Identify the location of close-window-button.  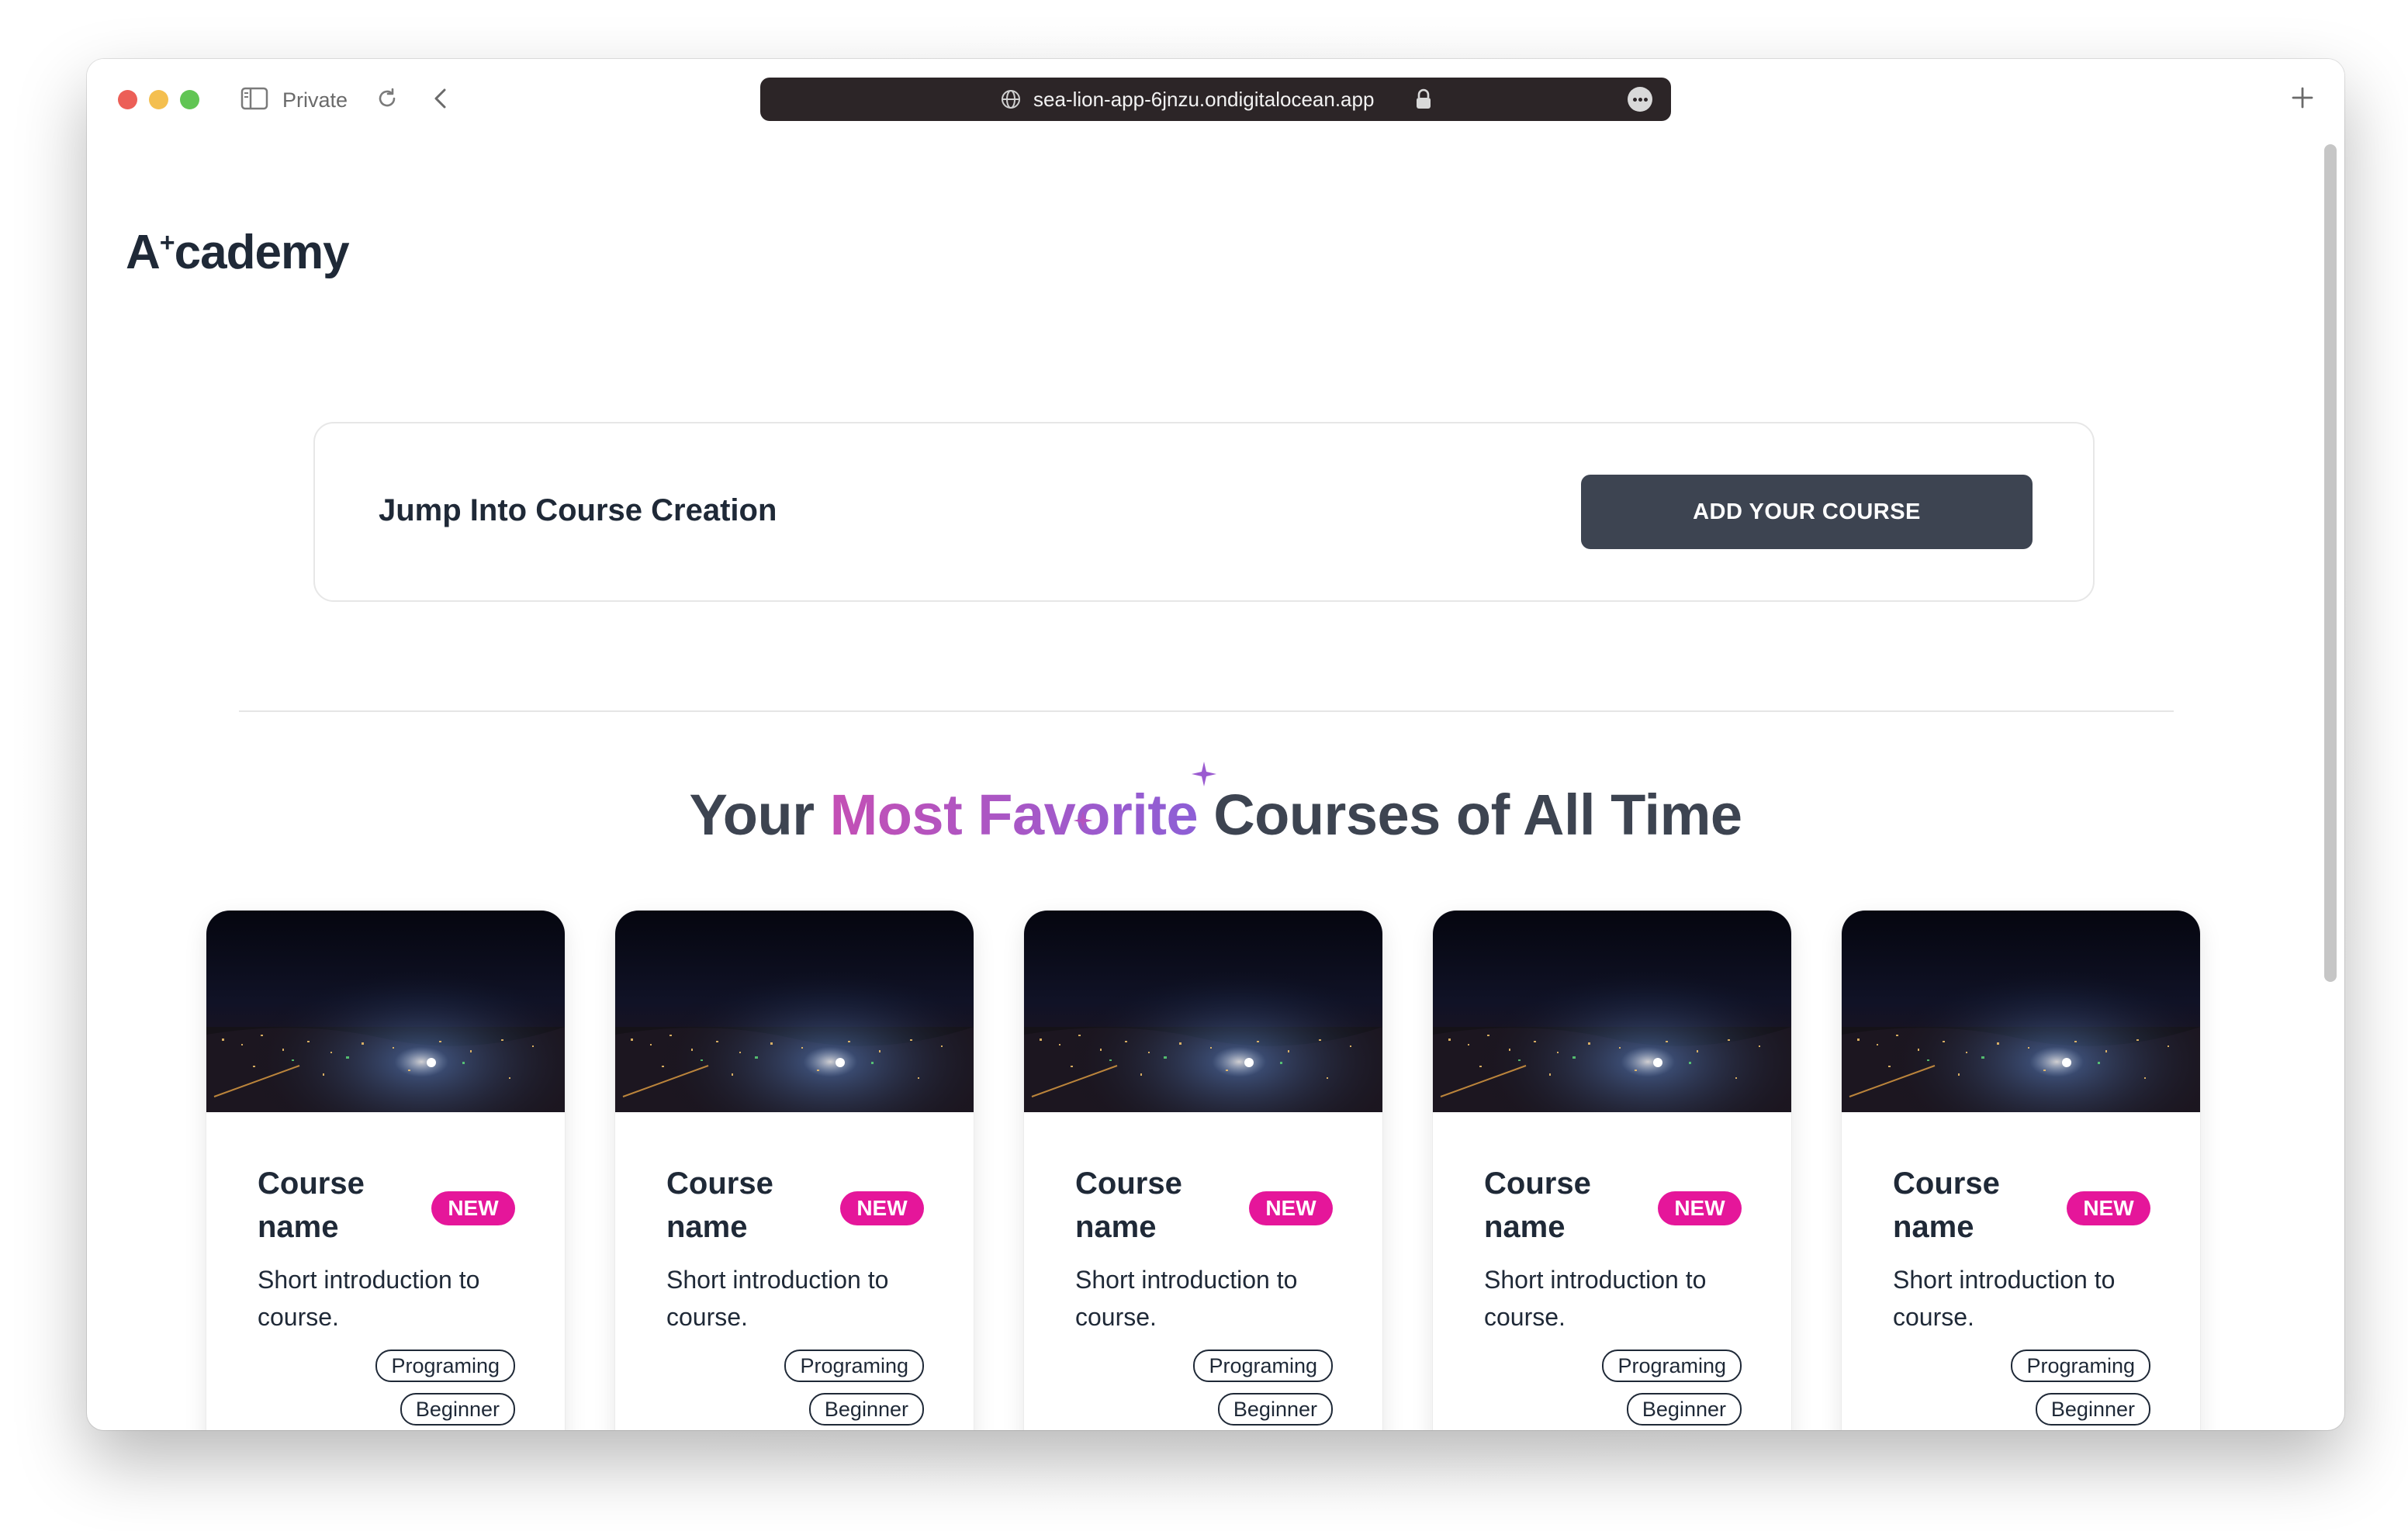
(128, 99).